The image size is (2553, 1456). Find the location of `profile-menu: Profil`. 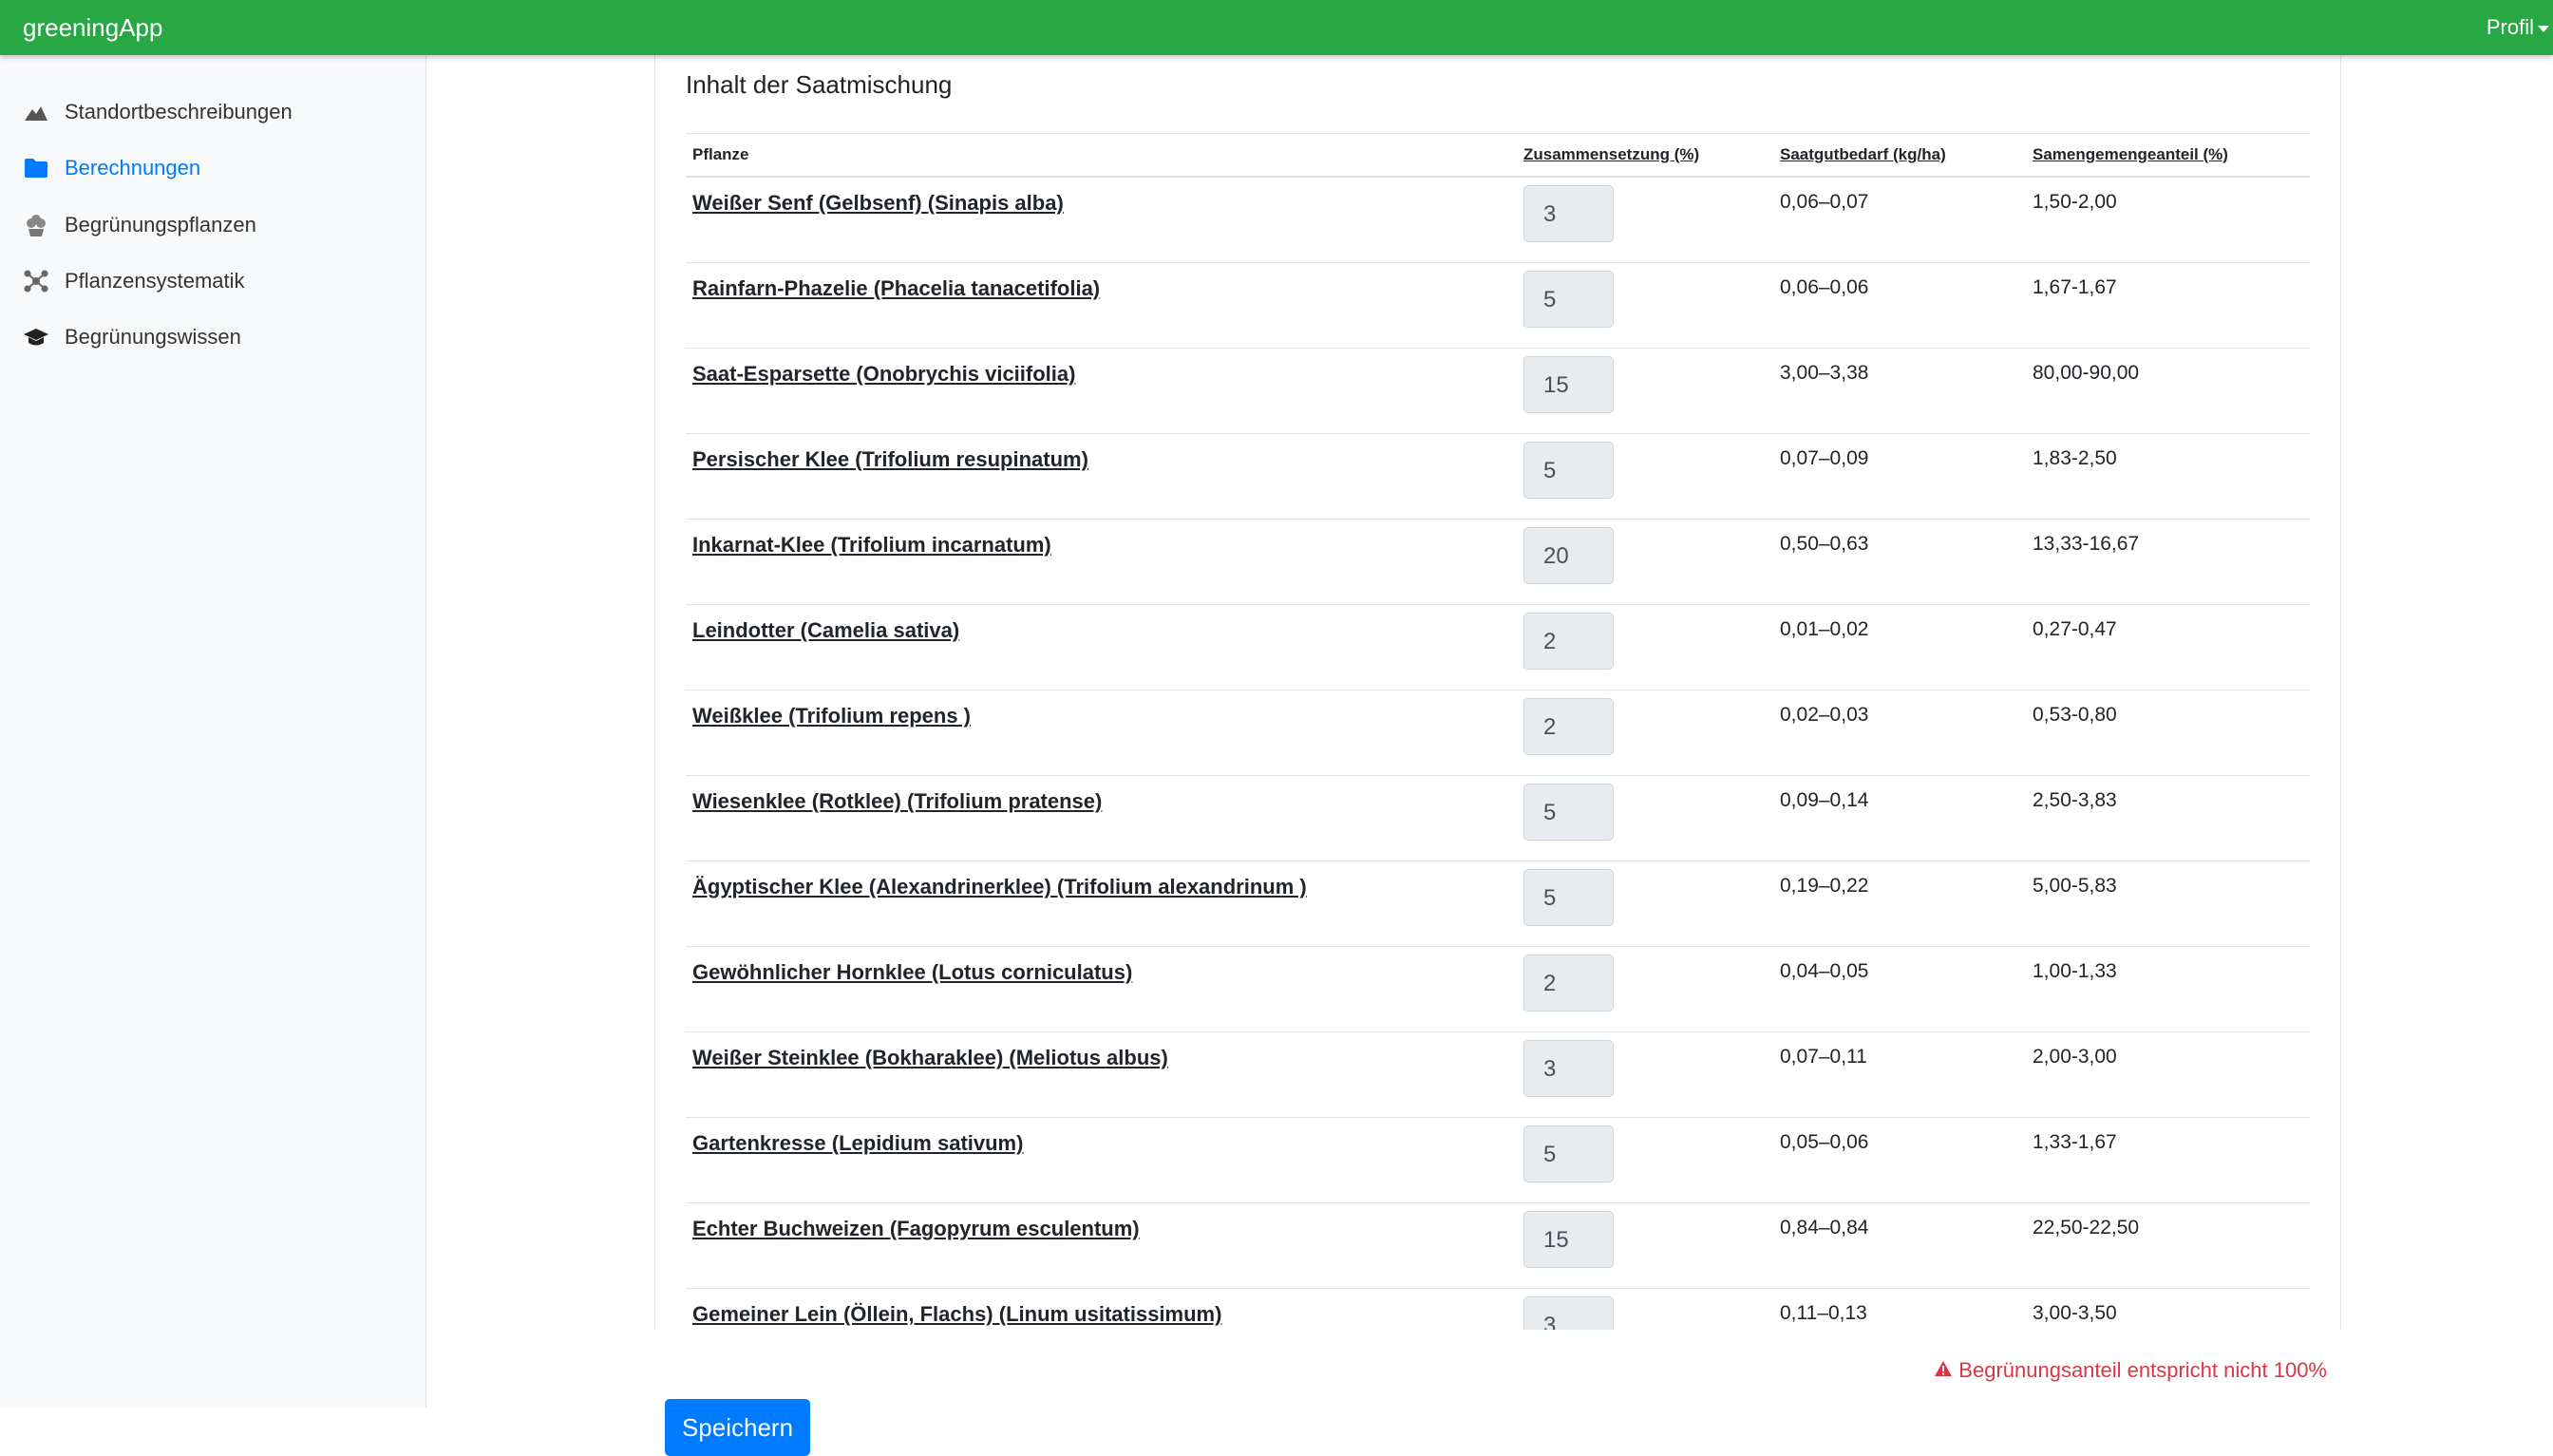

profile-menu: Profil is located at coordinates (2518, 27).